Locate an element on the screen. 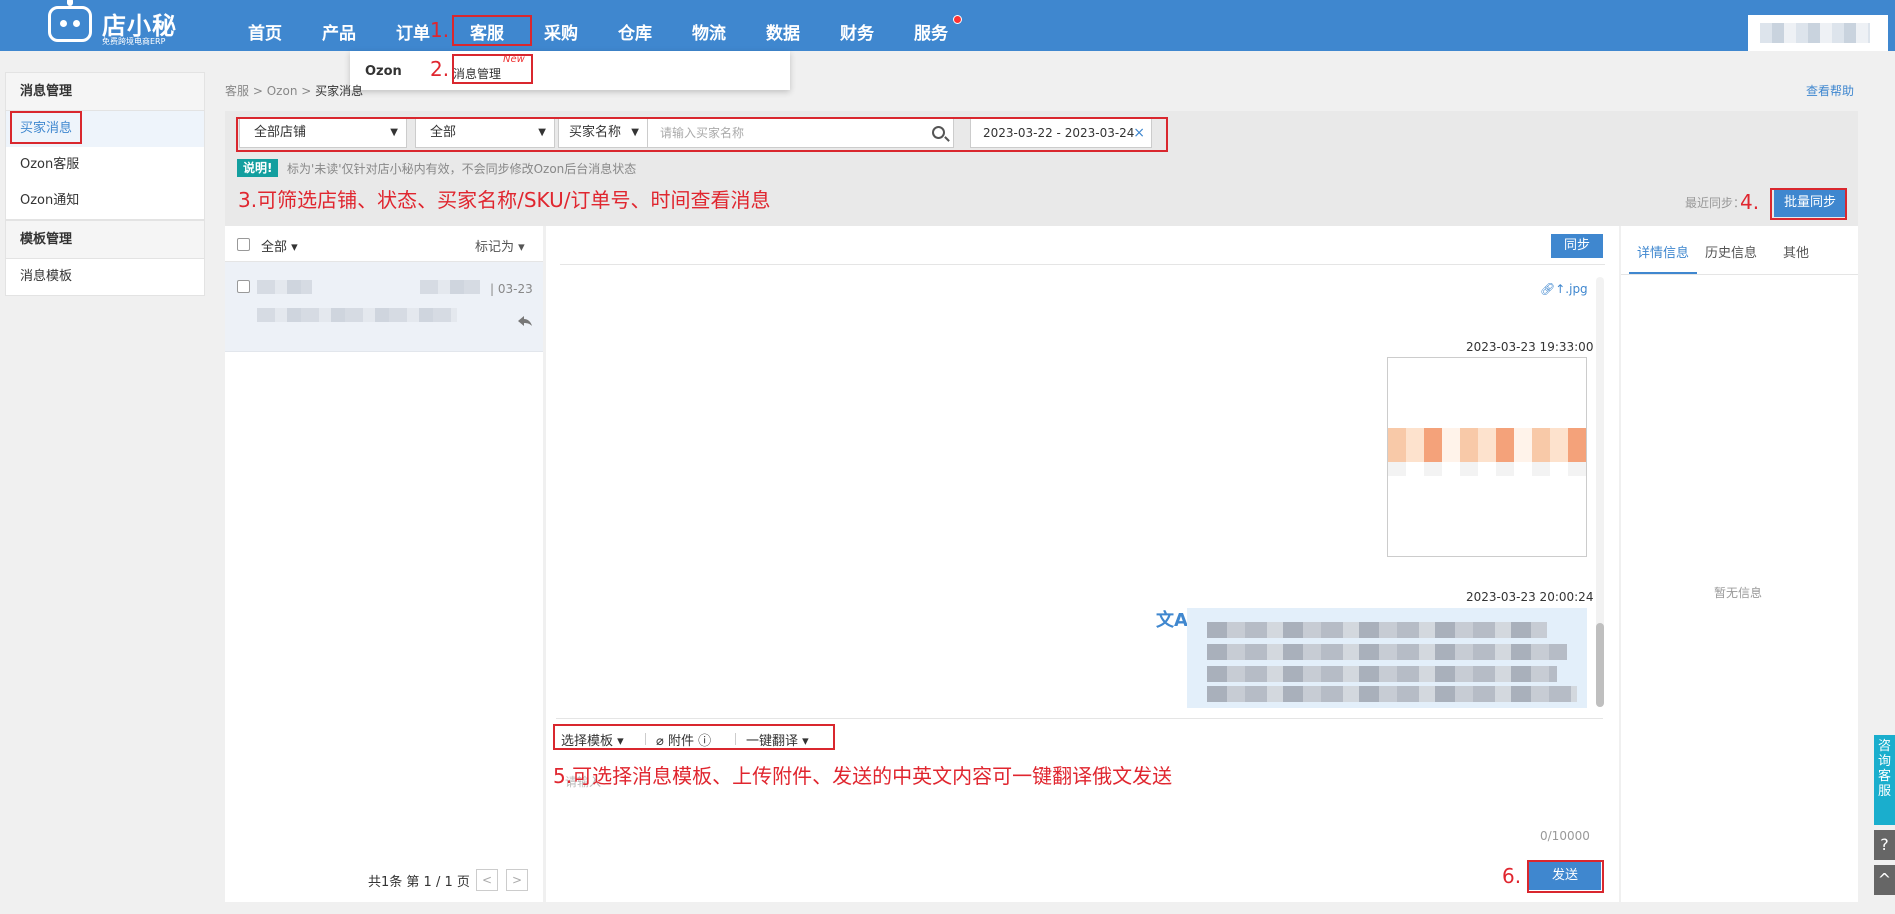 Image resolution: width=1895 pixels, height=914 pixels. breadcrumb-level2: Ozon is located at coordinates (282, 91).